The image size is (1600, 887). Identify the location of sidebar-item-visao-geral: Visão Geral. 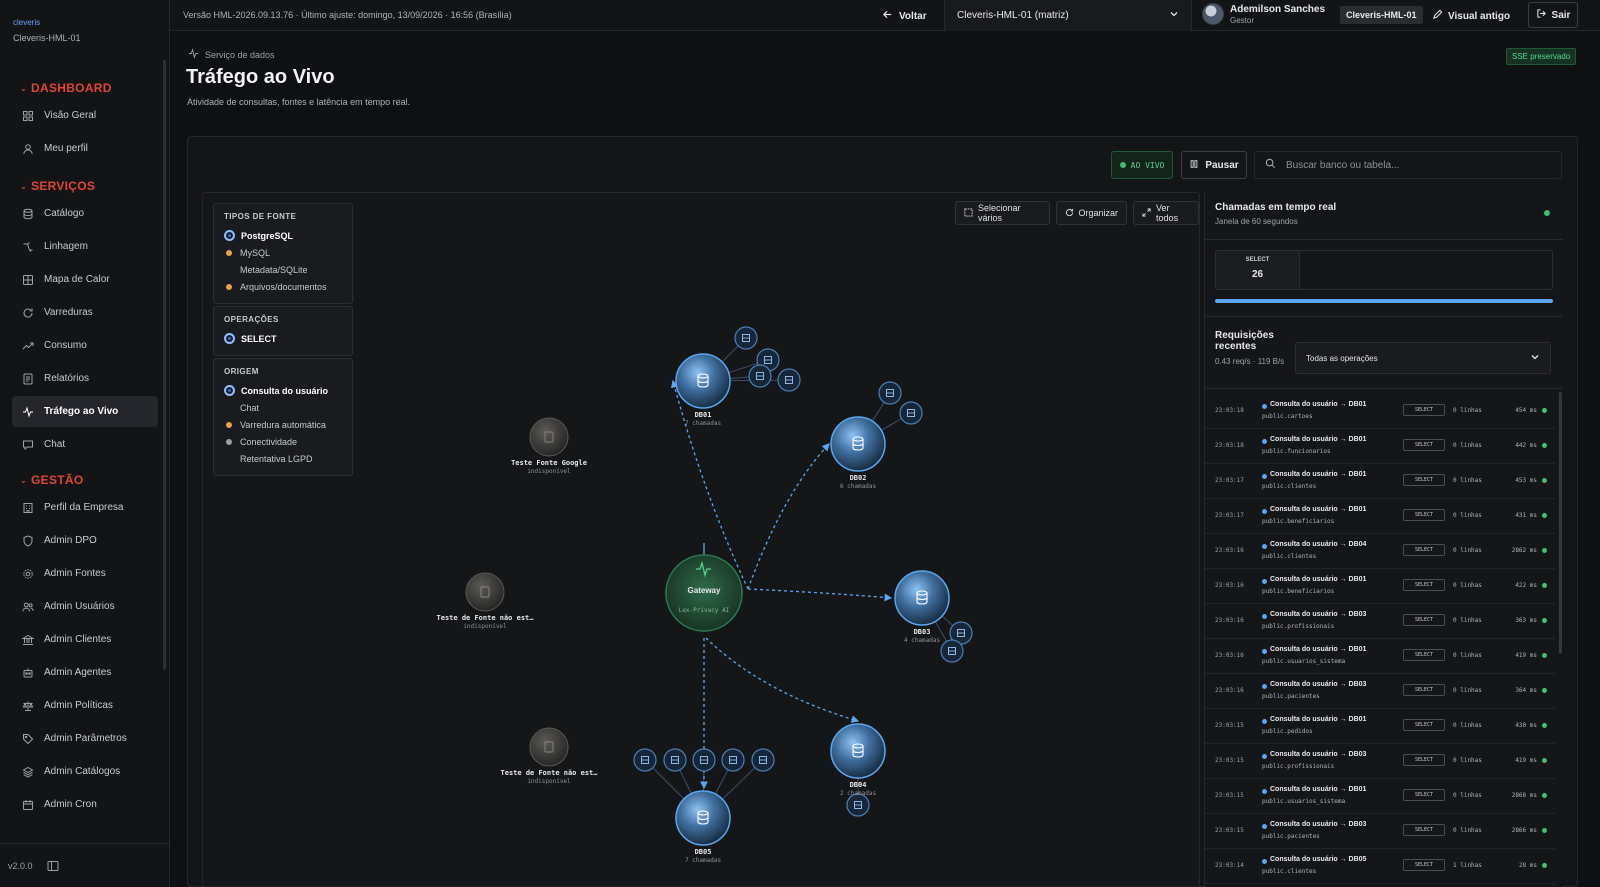
(85, 115).